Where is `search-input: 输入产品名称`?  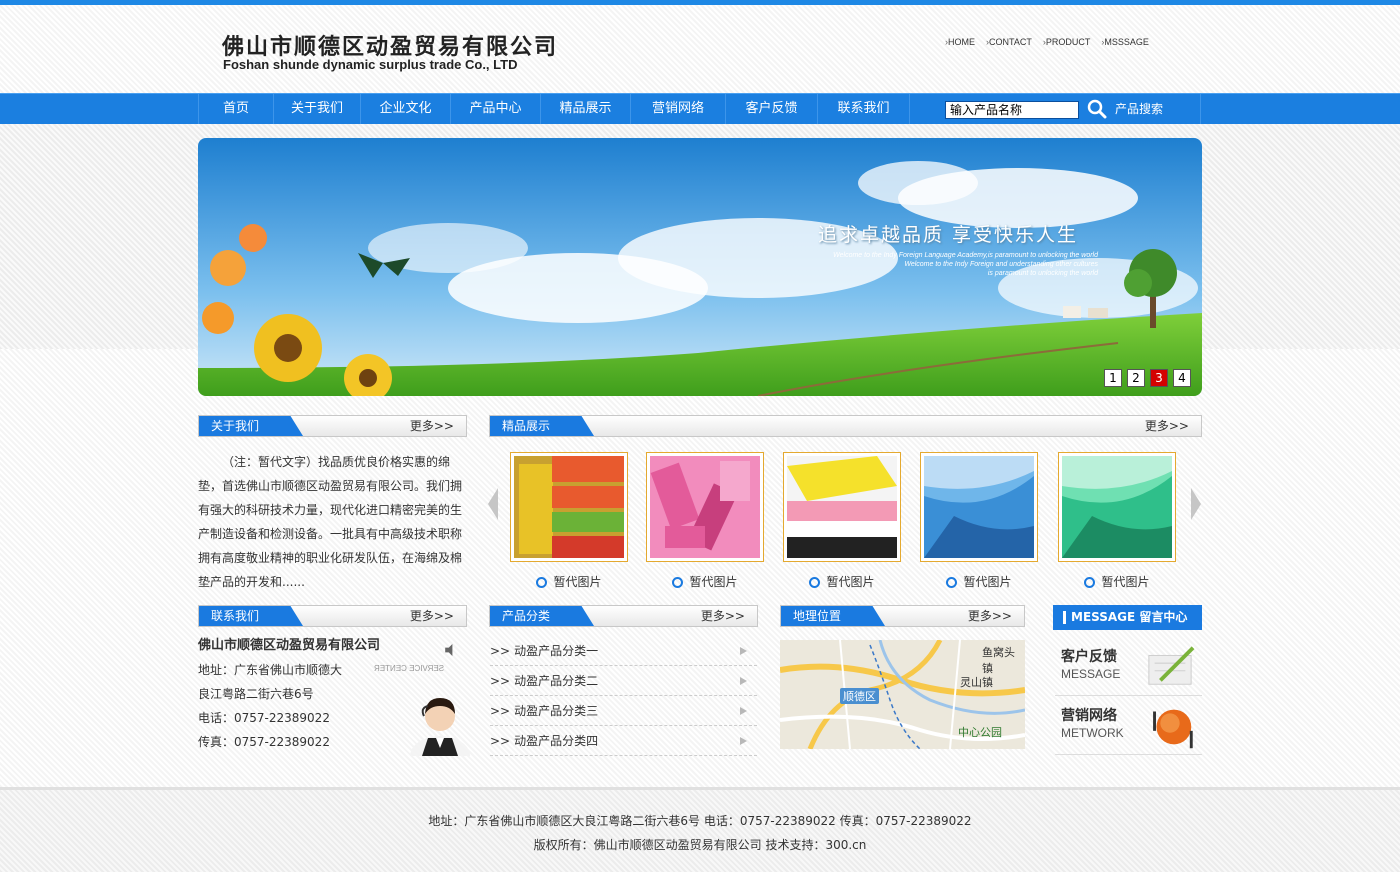
search-input: 输入产品名称 is located at coordinates (1012, 110).